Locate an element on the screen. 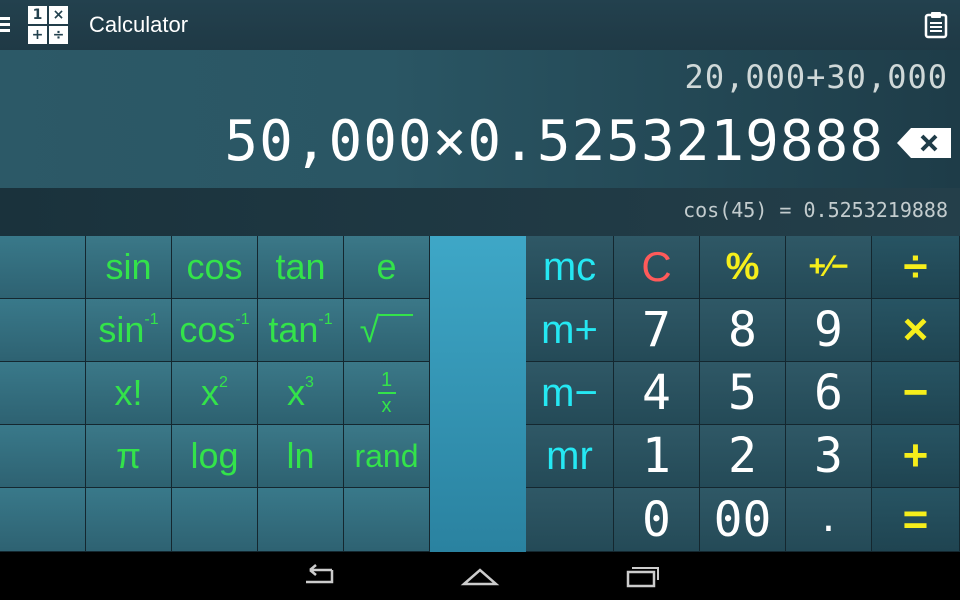 The width and height of the screenshot is (960, 600). digit-7-label: 7 is located at coordinates (656, 330).